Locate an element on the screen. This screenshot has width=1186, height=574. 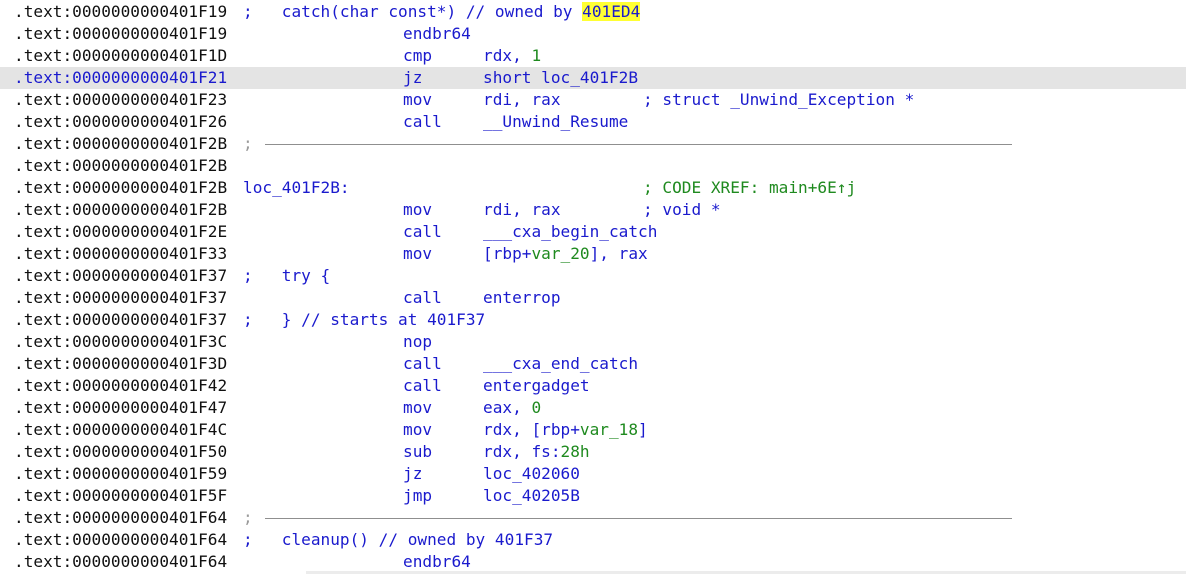
listing-row-current: .text:0000000000401F21 jz short loc_401F2B is located at coordinates (593, 78).